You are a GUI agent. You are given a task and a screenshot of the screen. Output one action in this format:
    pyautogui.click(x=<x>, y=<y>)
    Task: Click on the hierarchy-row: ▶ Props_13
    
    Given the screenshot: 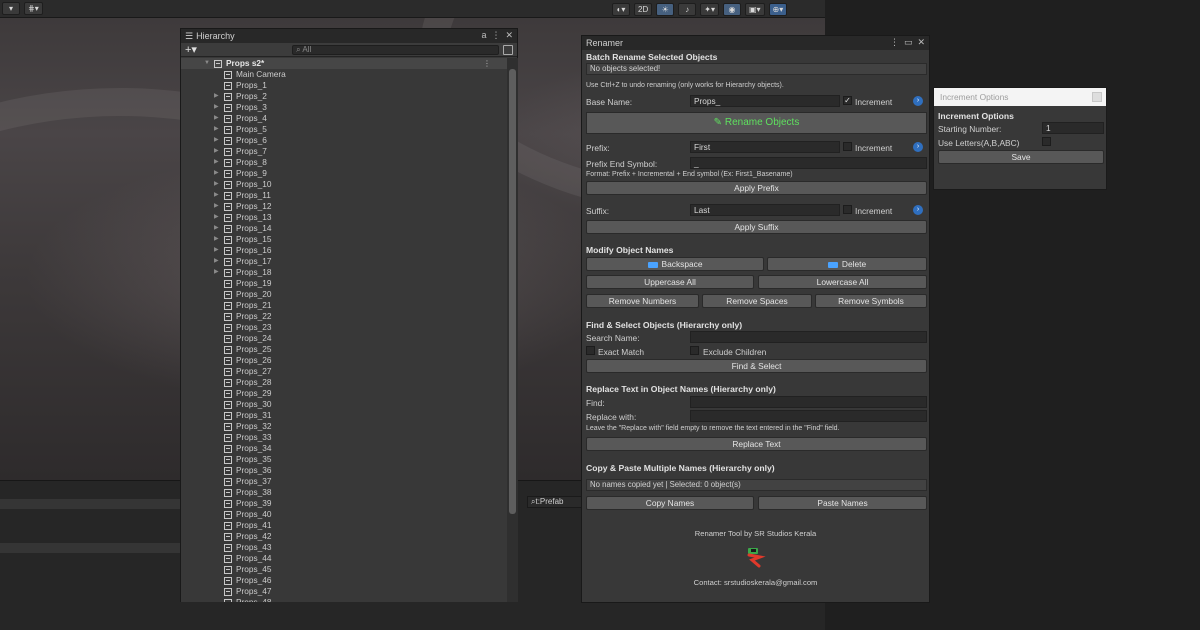 What is the action you would take?
    pyautogui.click(x=344, y=217)
    